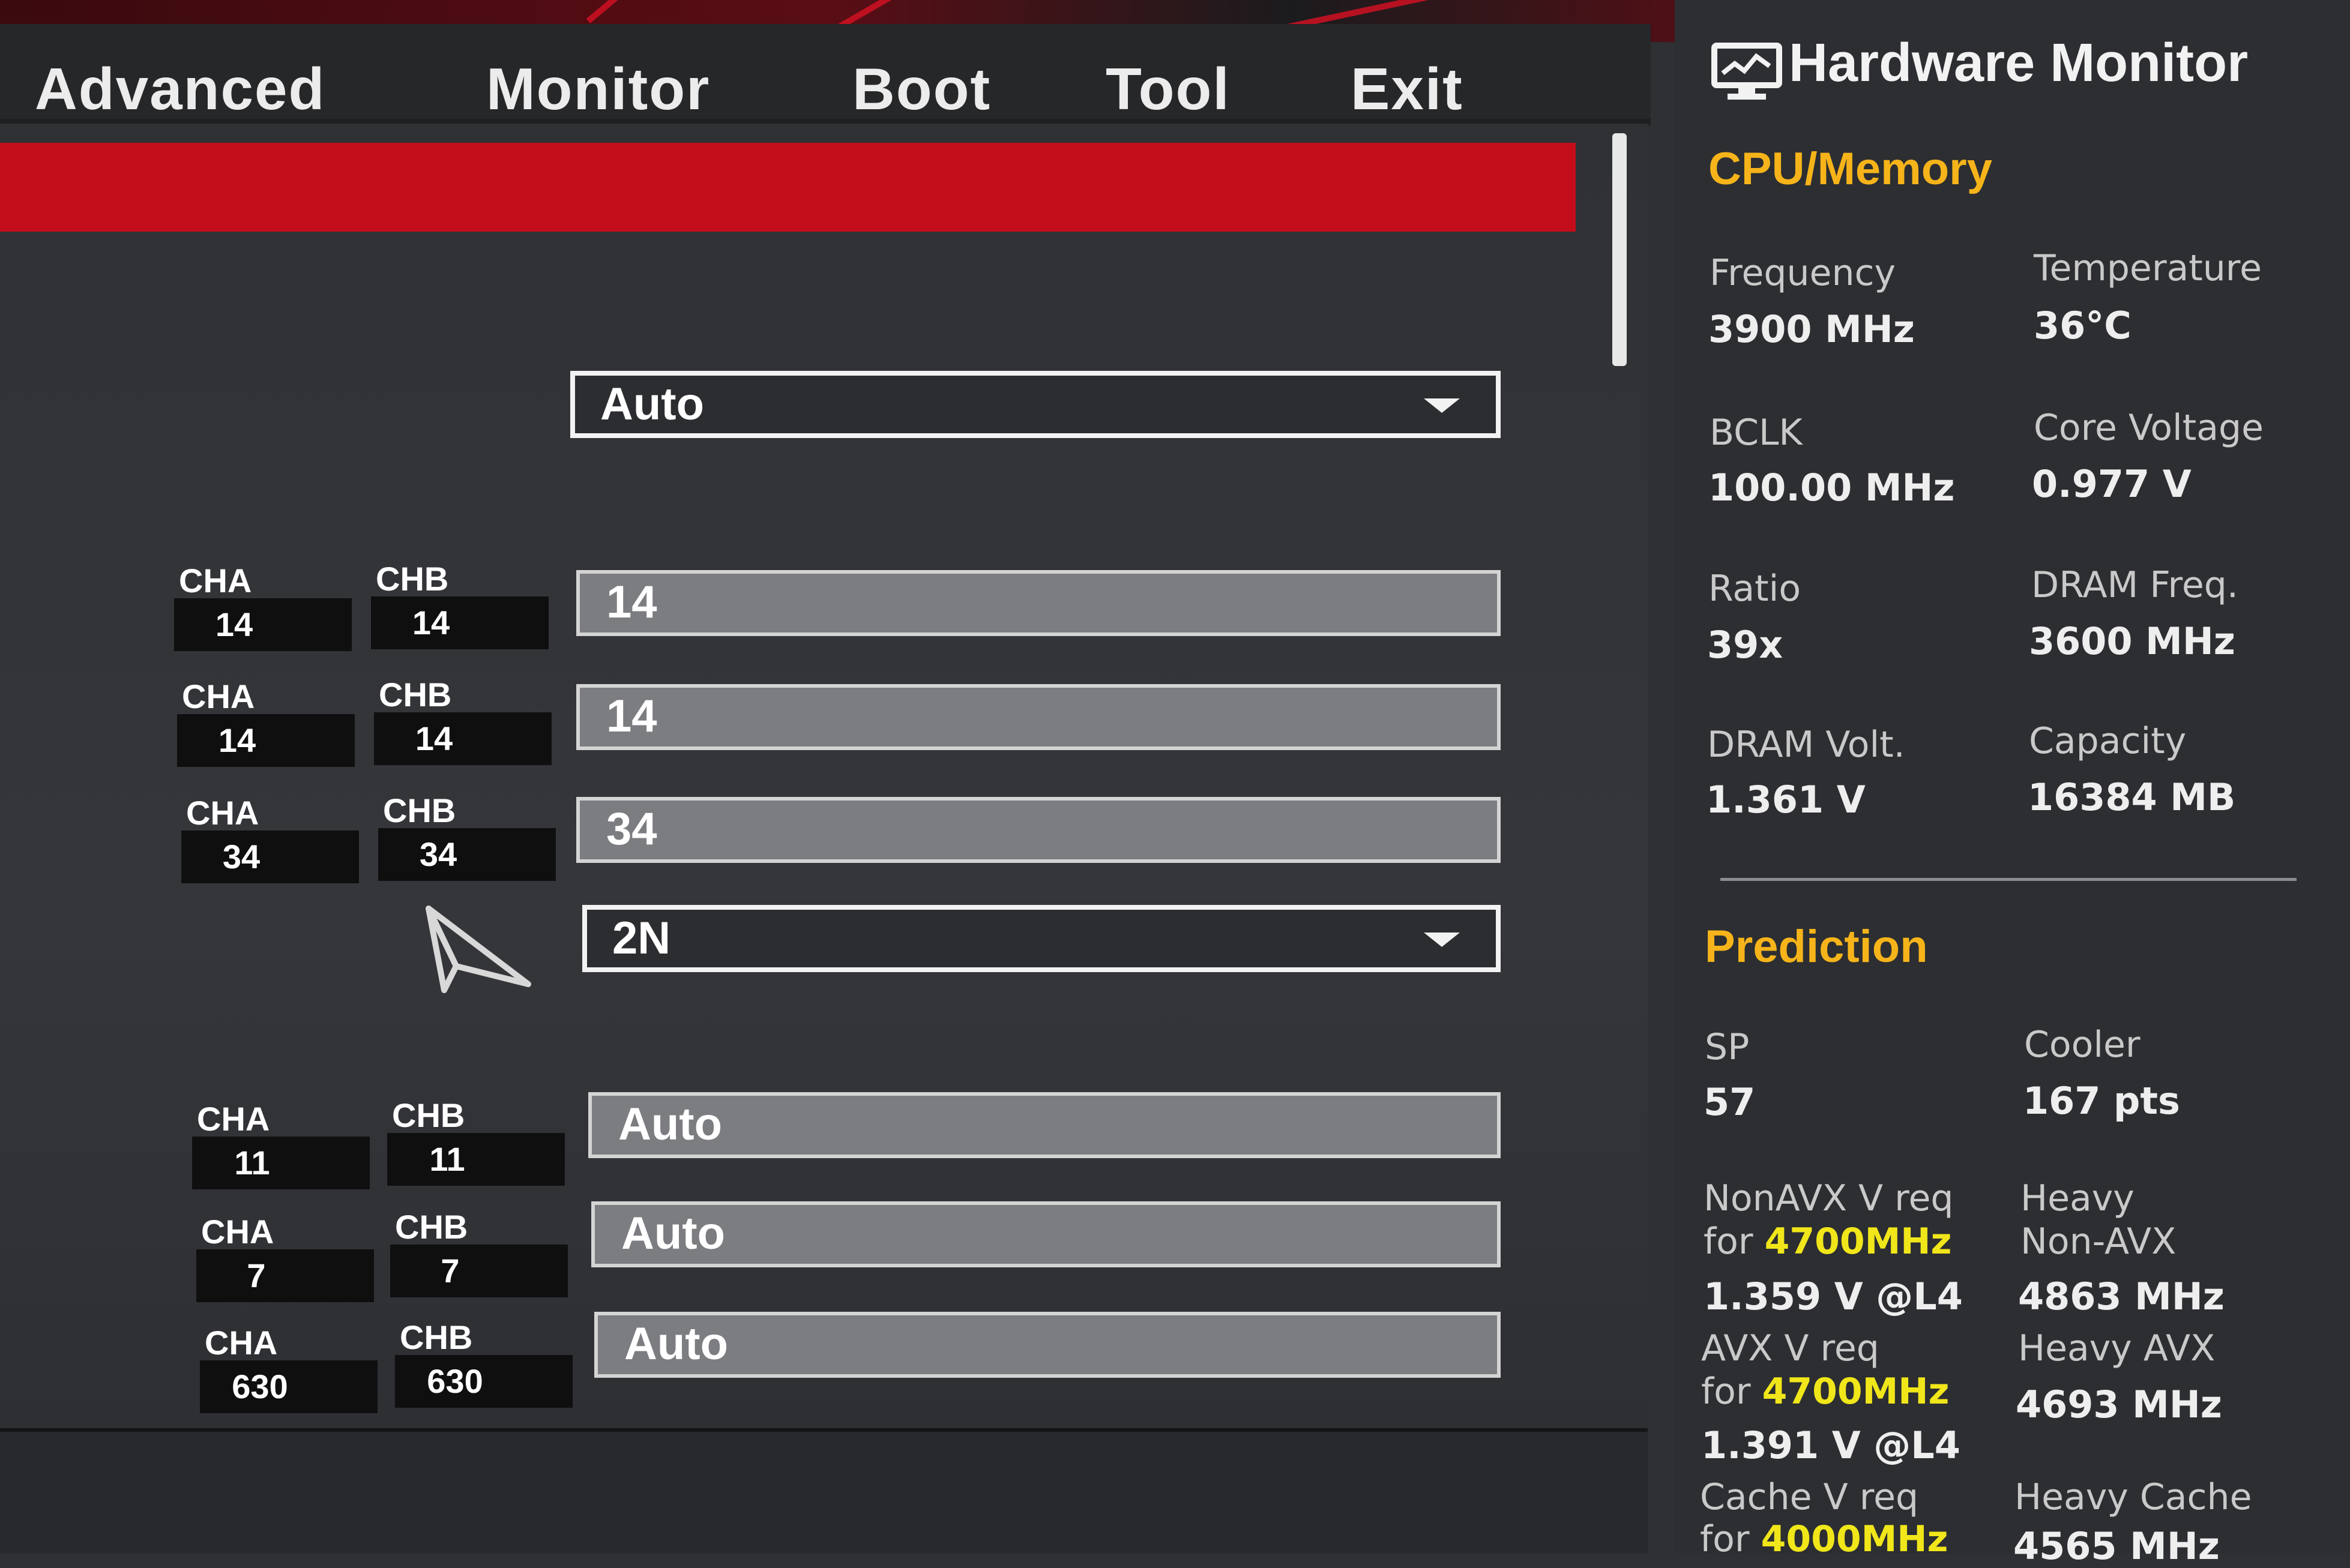 This screenshot has width=2350, height=1568. I want to click on menu-divider, so click(825, 121).